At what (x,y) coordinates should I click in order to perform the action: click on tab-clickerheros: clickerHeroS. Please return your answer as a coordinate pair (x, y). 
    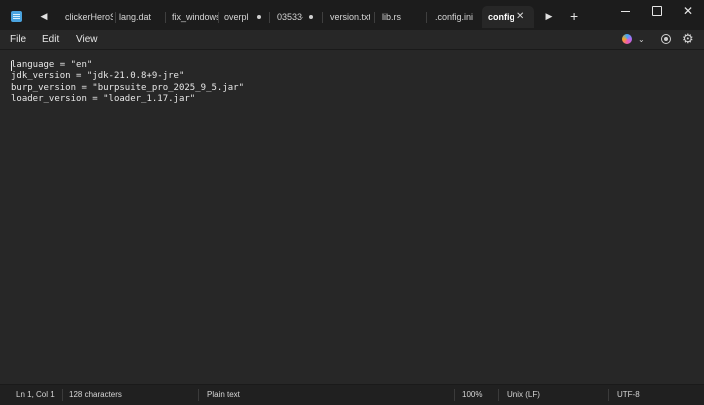
    Looking at the image, I should click on (89, 17).